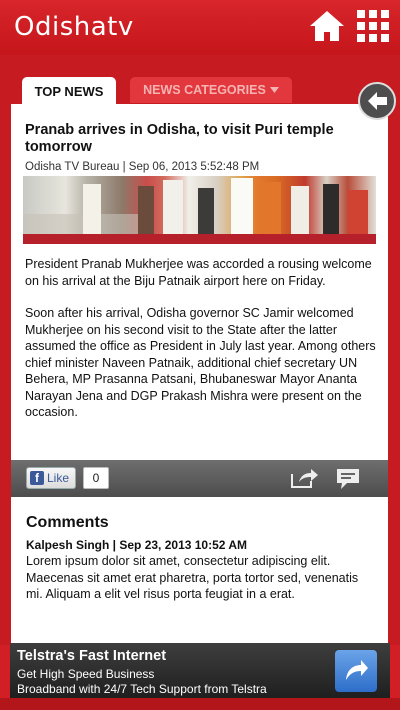 The height and width of the screenshot is (710, 400). I want to click on comments-title: Comments, so click(67, 522).